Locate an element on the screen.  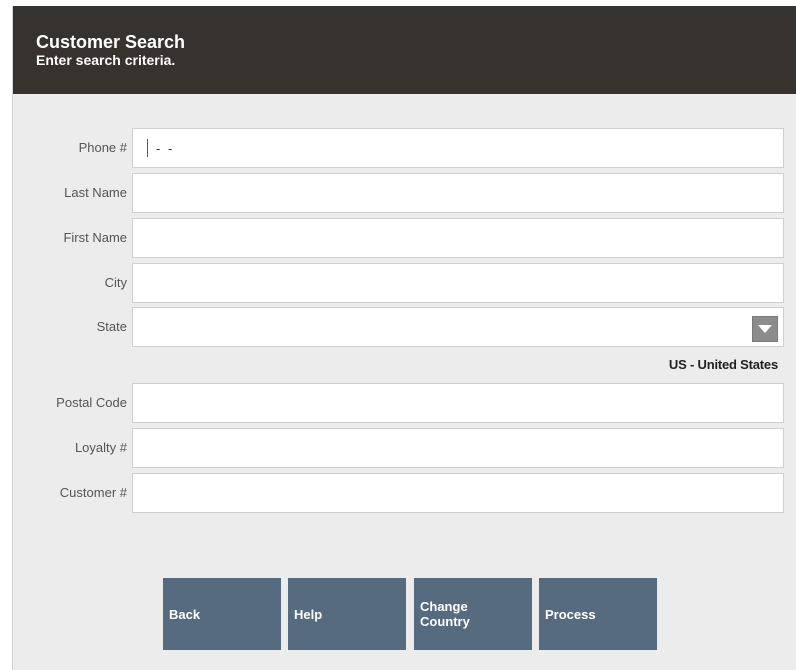
text-cursor is located at coordinates (147, 148).